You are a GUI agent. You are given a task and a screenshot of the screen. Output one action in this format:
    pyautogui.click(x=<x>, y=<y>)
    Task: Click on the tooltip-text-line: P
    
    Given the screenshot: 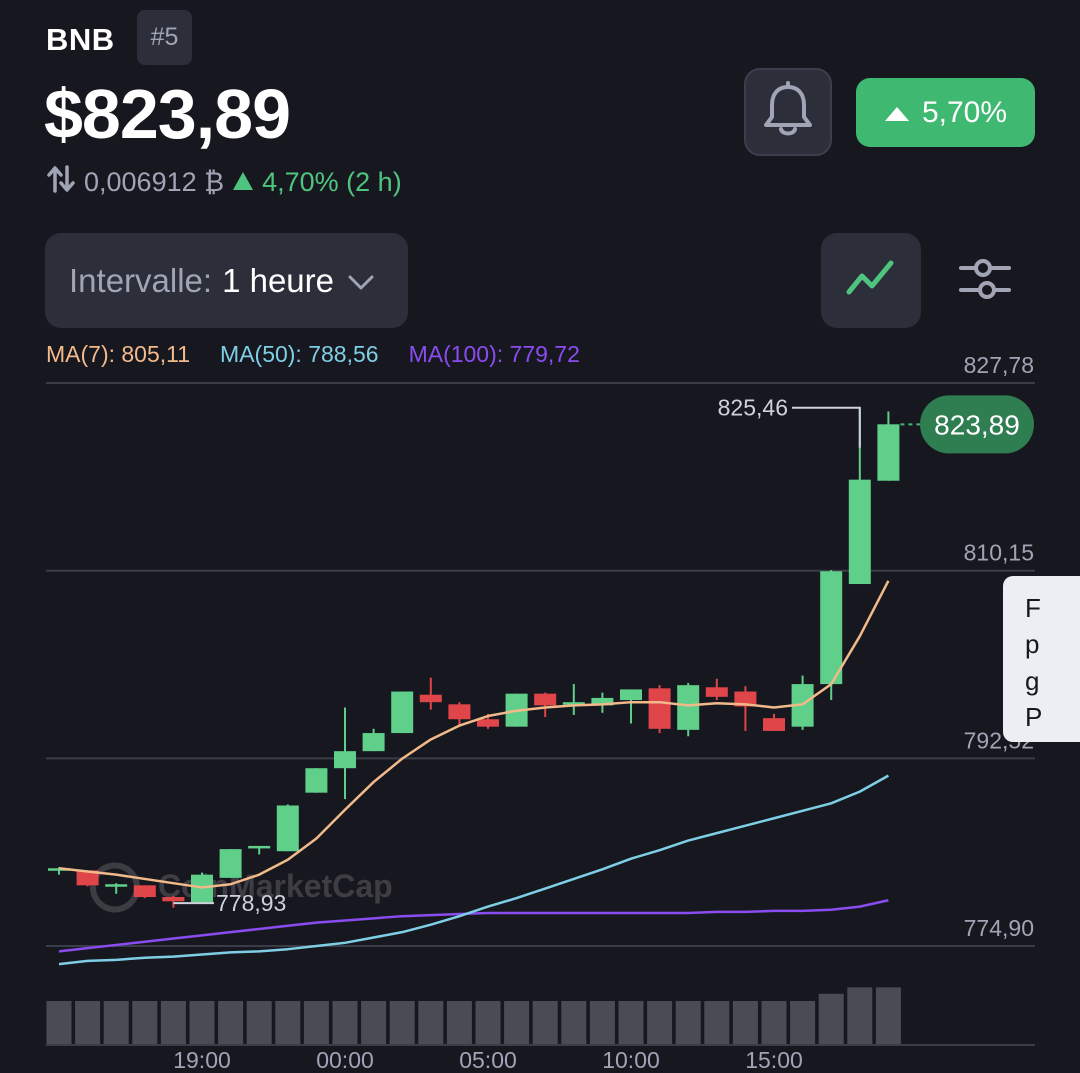 What is the action you would take?
    pyautogui.click(x=1034, y=717)
    